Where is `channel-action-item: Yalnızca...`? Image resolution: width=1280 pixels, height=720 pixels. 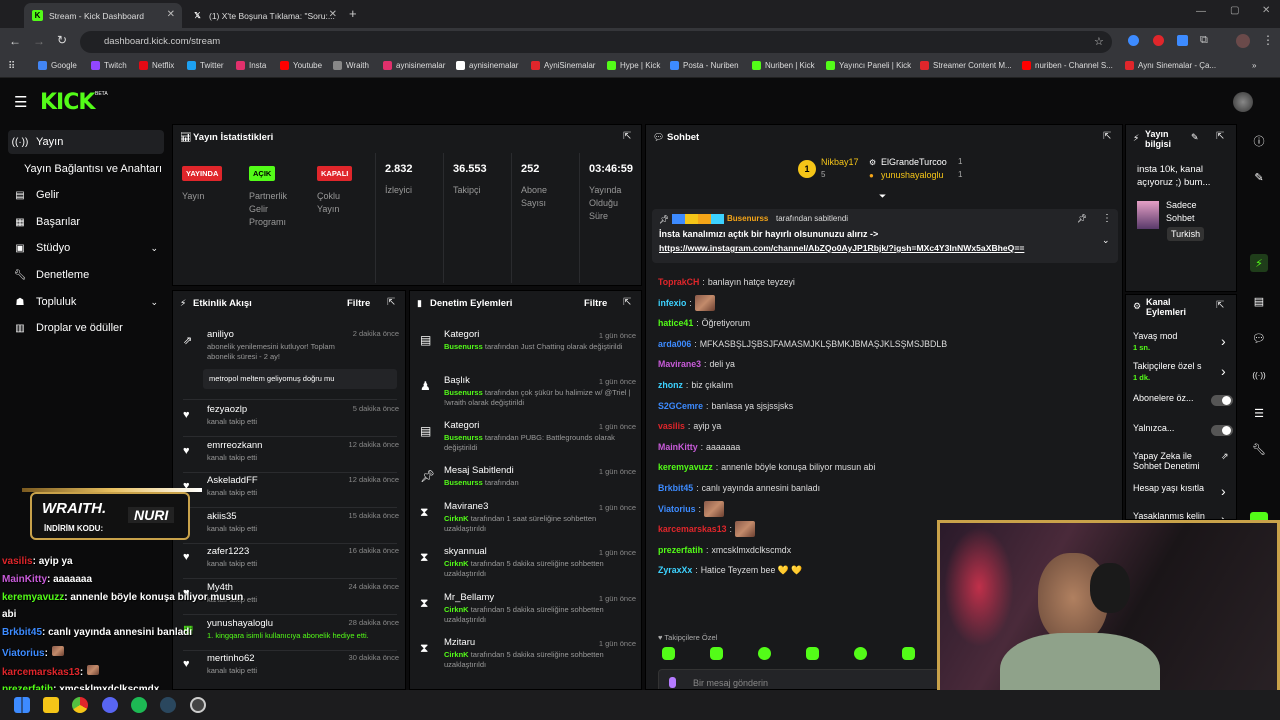 channel-action-item: Yalnızca... is located at coordinates (1183, 437).